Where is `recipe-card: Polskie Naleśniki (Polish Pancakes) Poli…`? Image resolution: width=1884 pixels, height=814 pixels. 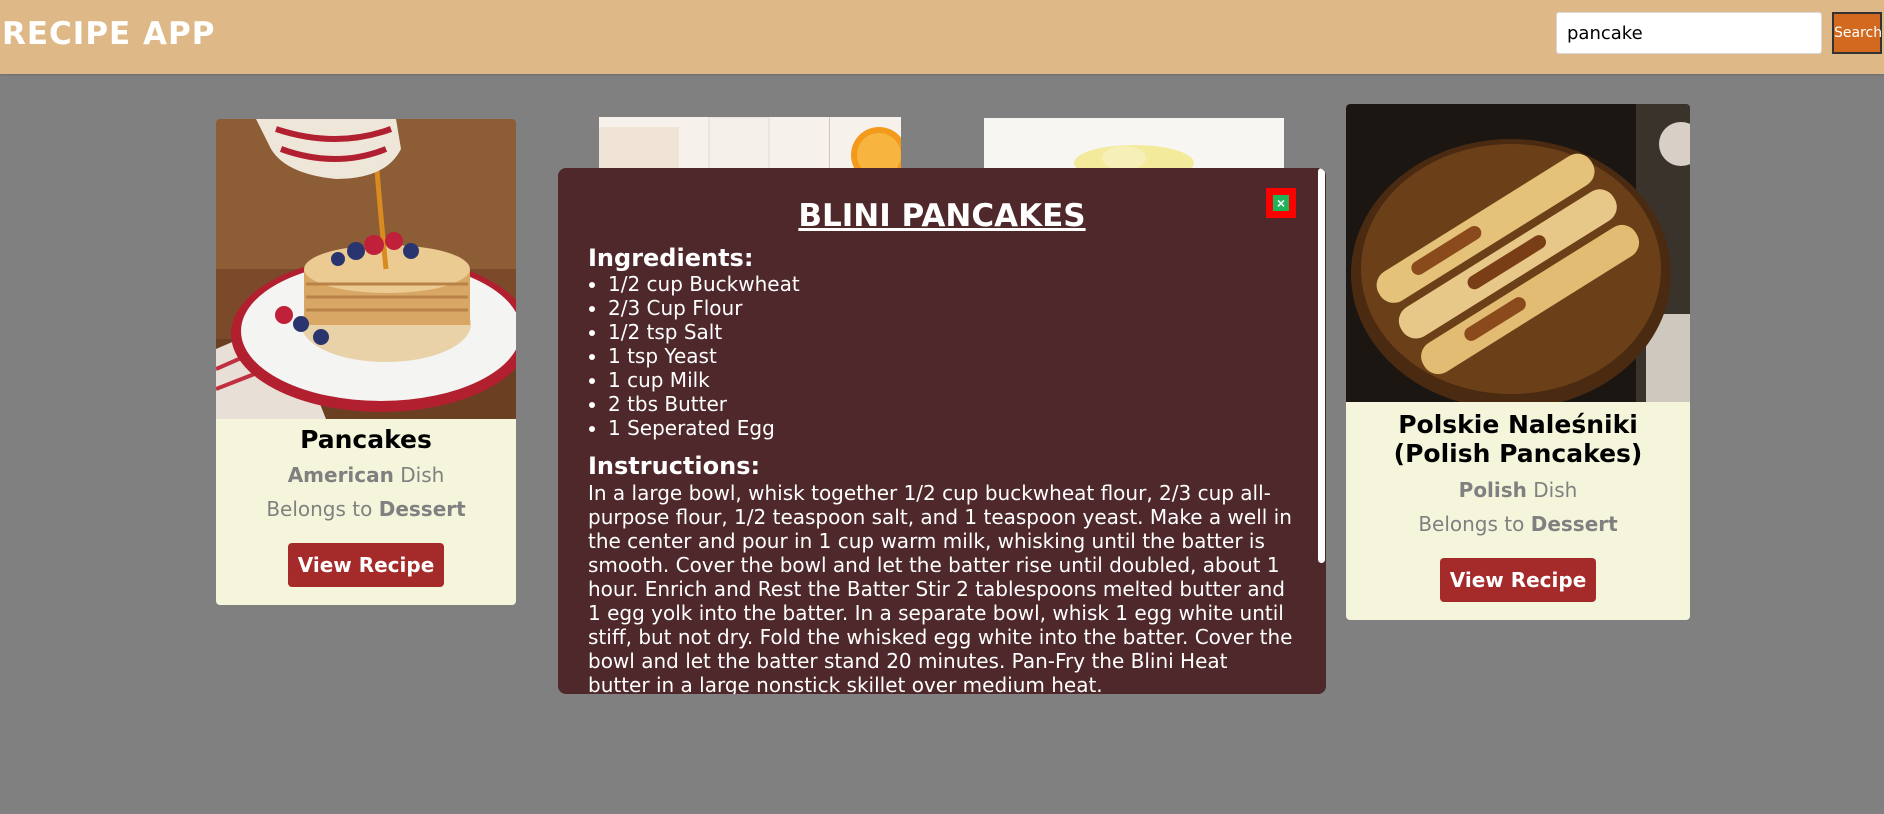 recipe-card: Polskie Naleśniki (Polish Pancakes) Poli… is located at coordinates (1518, 362).